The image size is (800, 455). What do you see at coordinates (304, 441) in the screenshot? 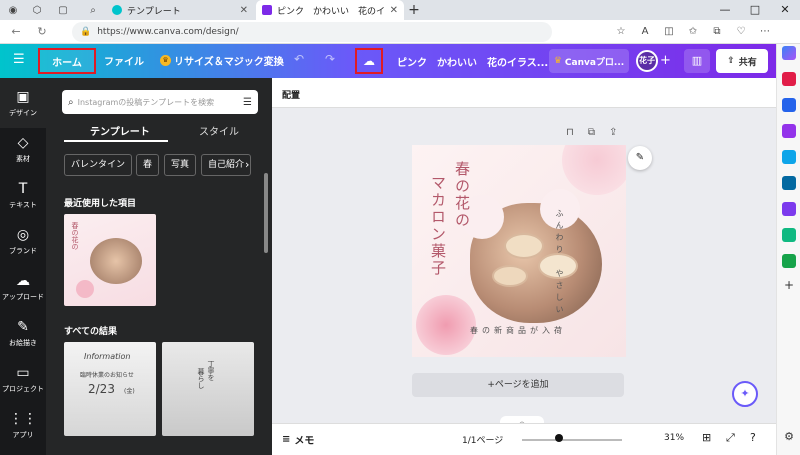
I see `notes-label: メモ` at bounding box center [304, 441].